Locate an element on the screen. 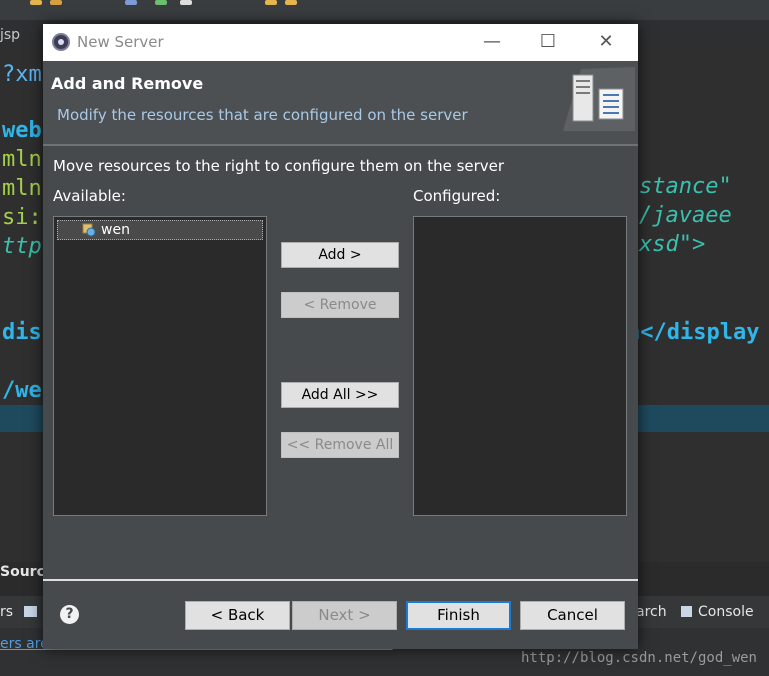 The width and height of the screenshot is (769, 676). search-tab: arch is located at coordinates (651, 612).